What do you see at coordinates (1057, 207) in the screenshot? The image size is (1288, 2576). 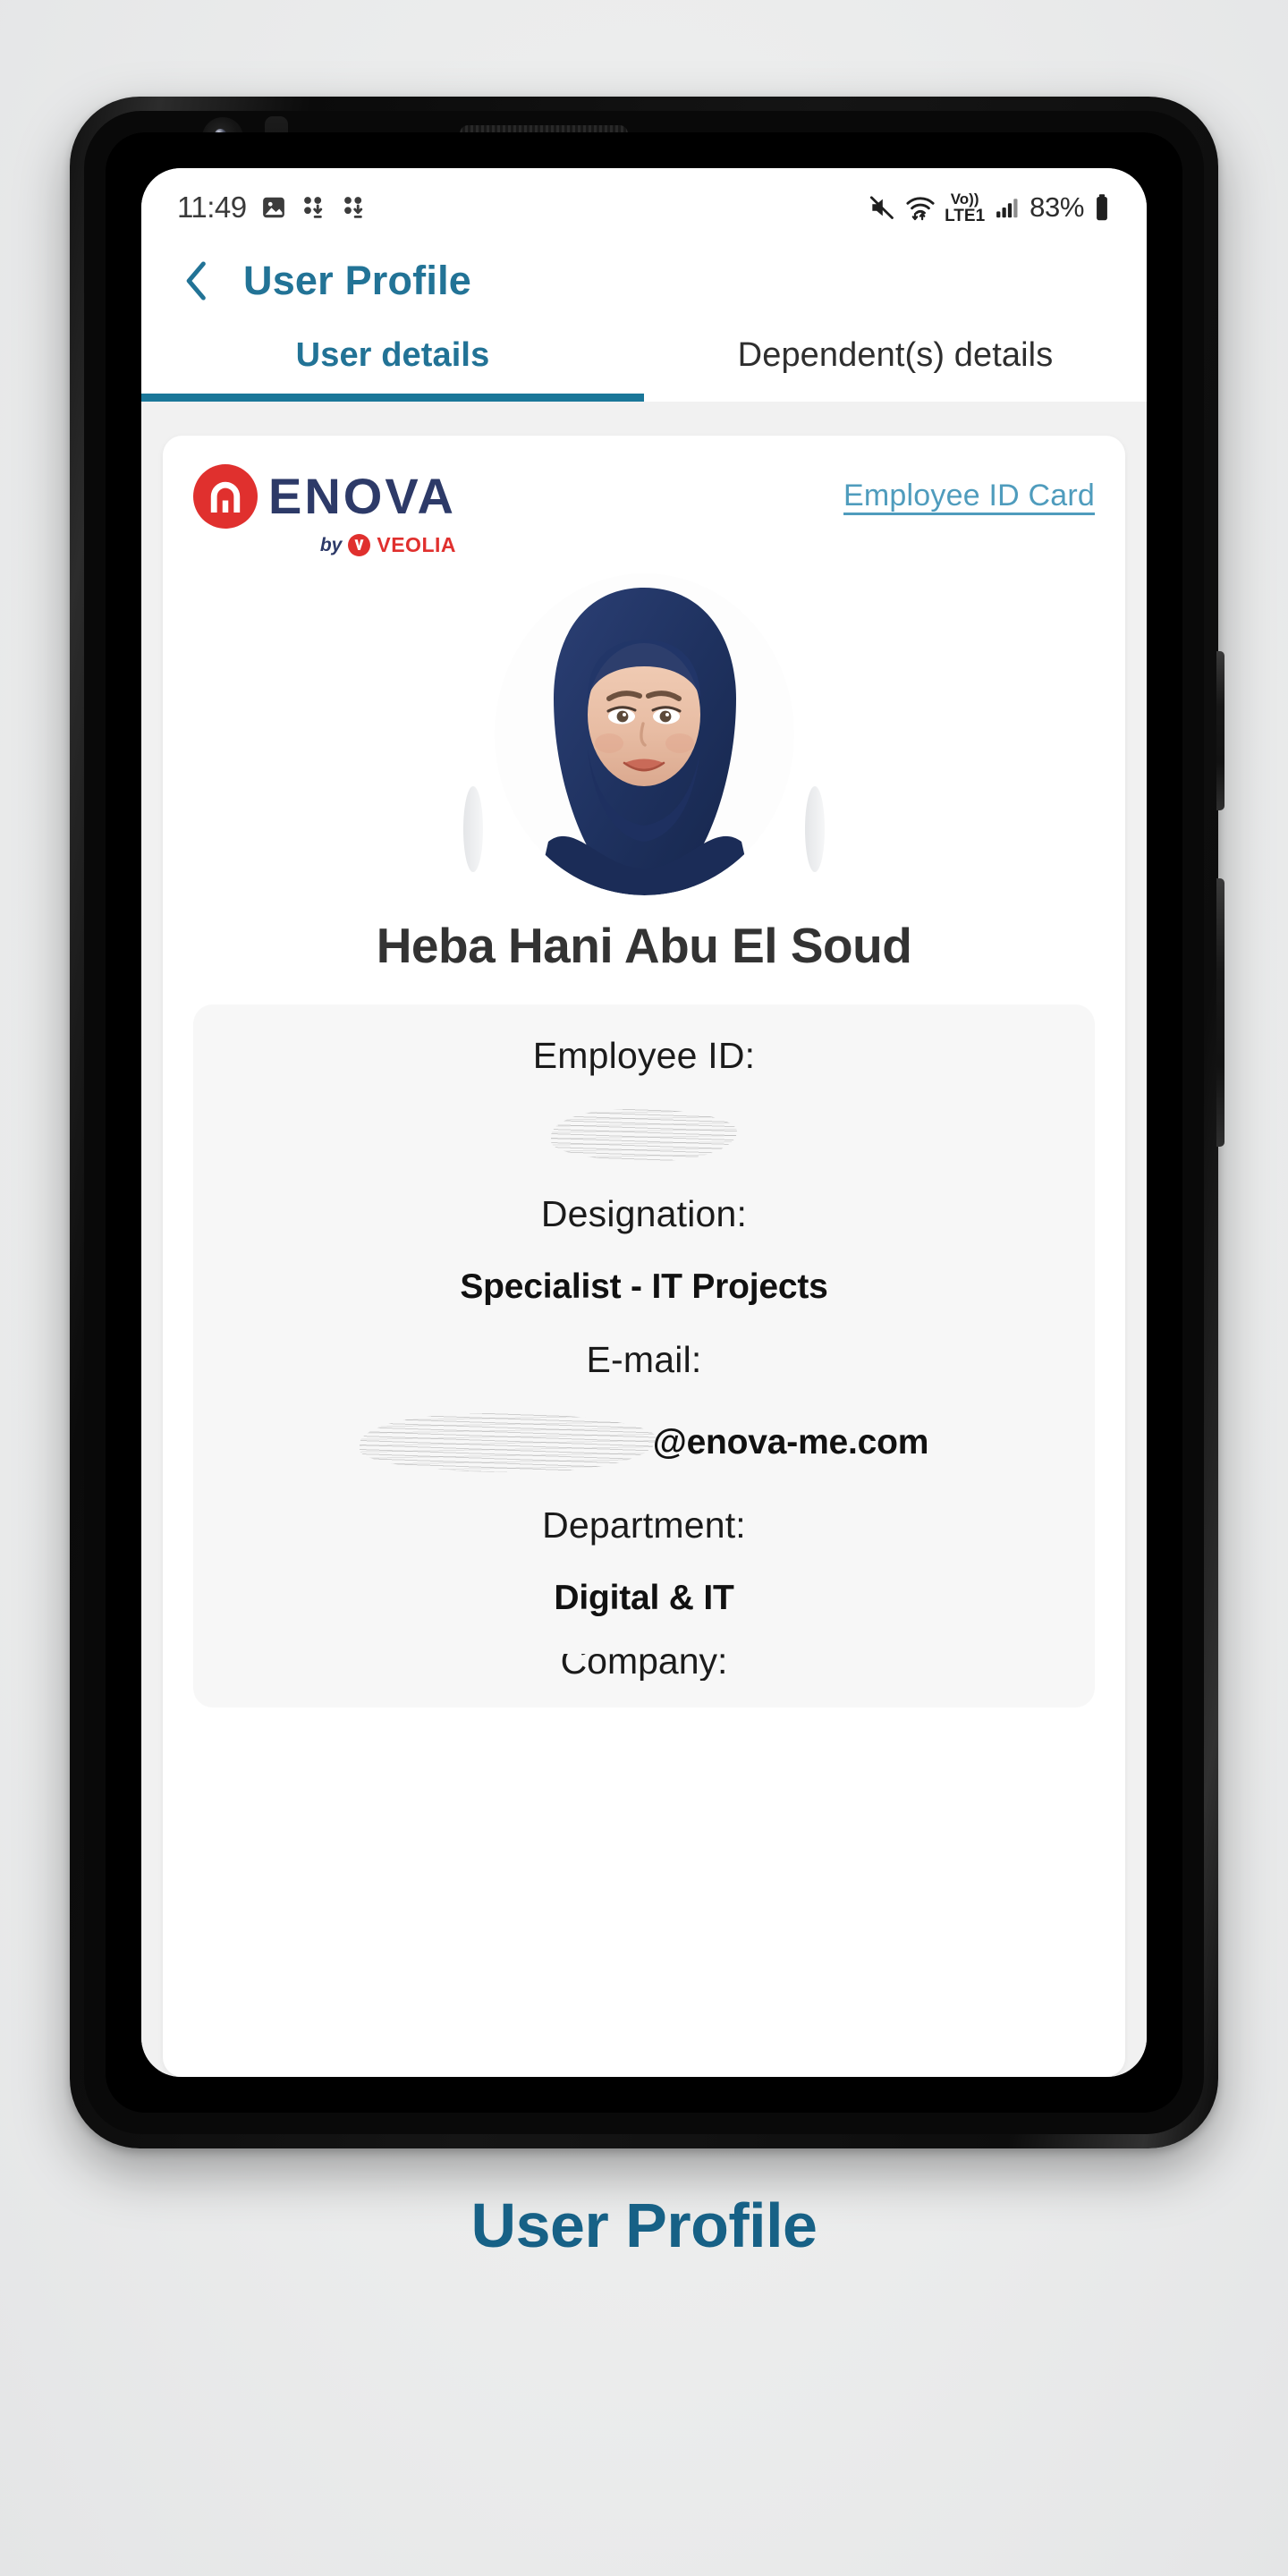 I see `battery-percent-label: 83%` at bounding box center [1057, 207].